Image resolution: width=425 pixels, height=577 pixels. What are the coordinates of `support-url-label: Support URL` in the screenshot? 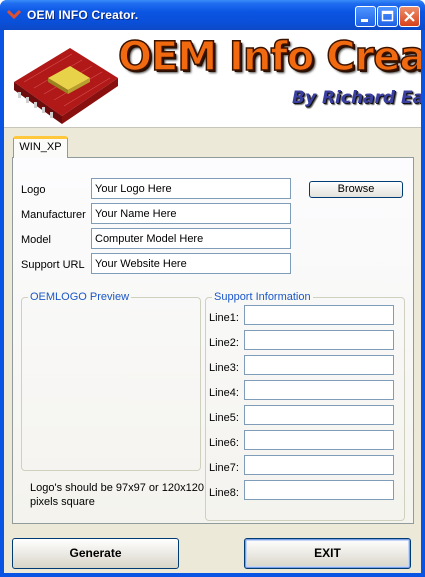 It's located at (53, 265).